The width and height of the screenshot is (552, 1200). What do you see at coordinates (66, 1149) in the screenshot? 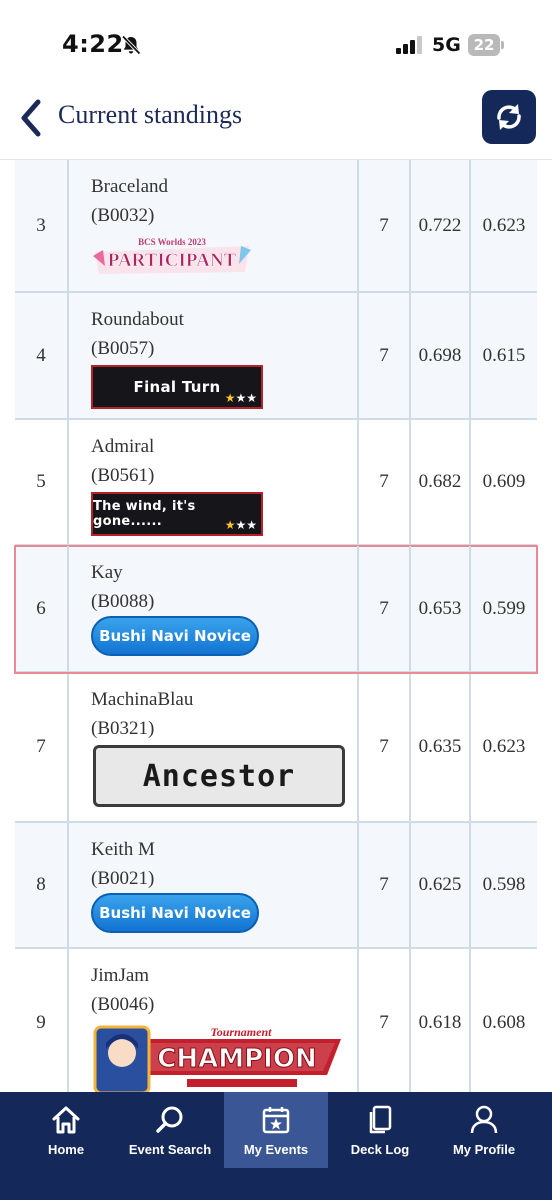
I see `nav-home-label: Home` at bounding box center [66, 1149].